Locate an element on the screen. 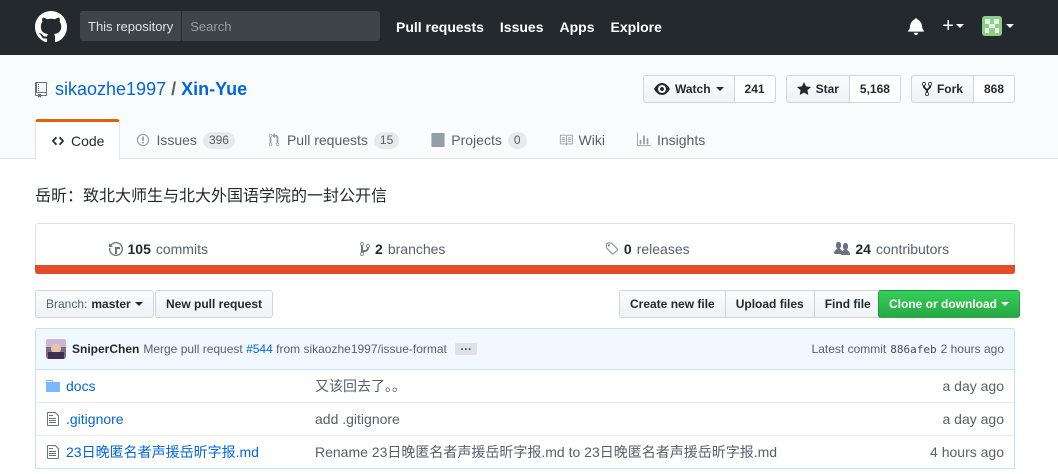 The image size is (1058, 474). branch-prefix: Branch: is located at coordinates (67, 304).